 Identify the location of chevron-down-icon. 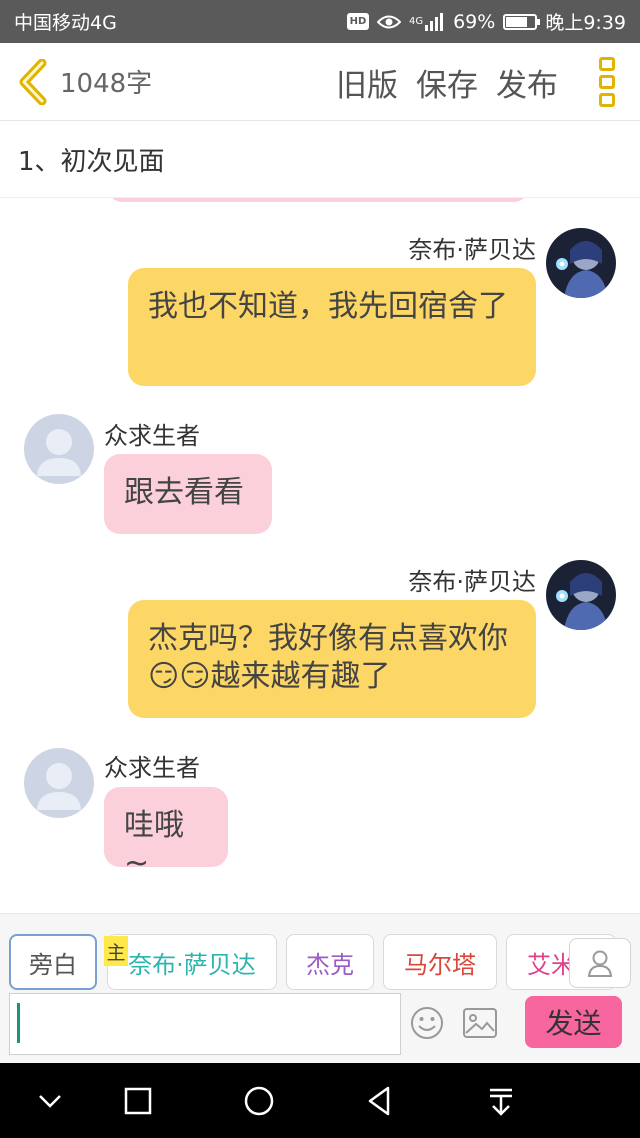
(50, 1101).